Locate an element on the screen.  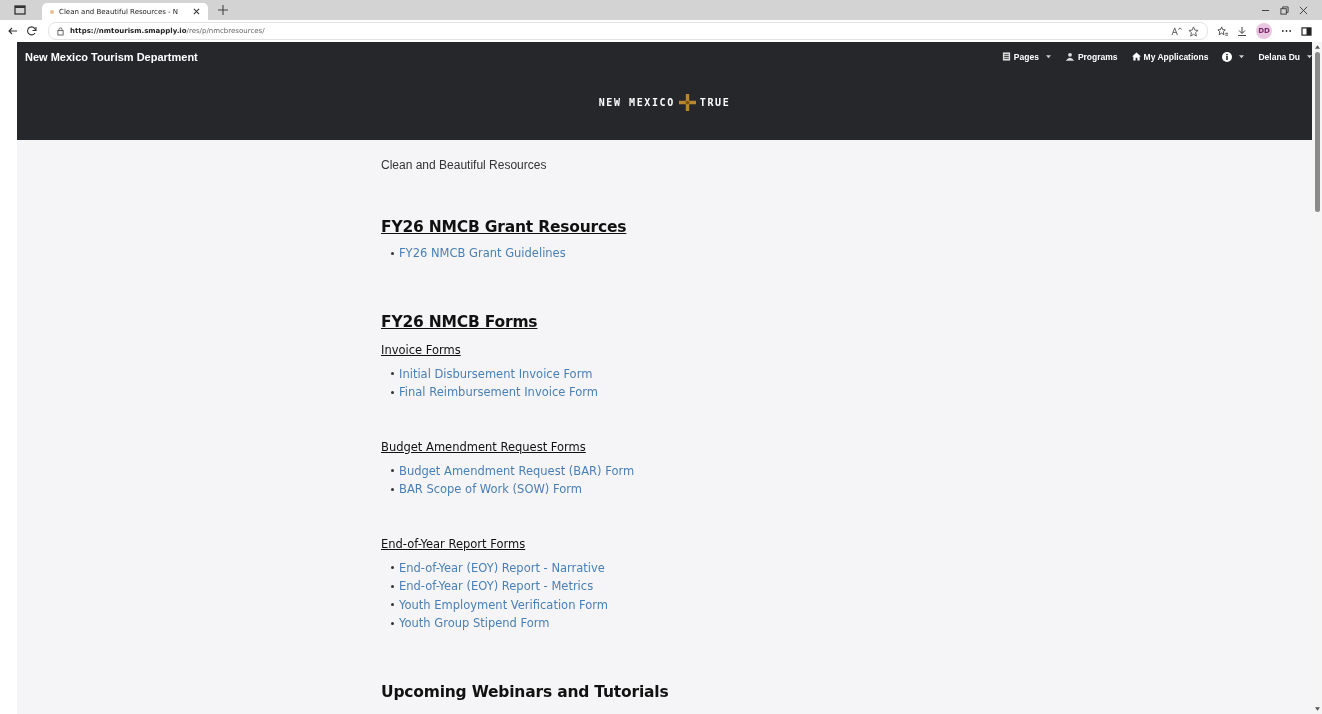
document-link: End-of-Year (EOY) Report - Metrics is located at coordinates (496, 586).